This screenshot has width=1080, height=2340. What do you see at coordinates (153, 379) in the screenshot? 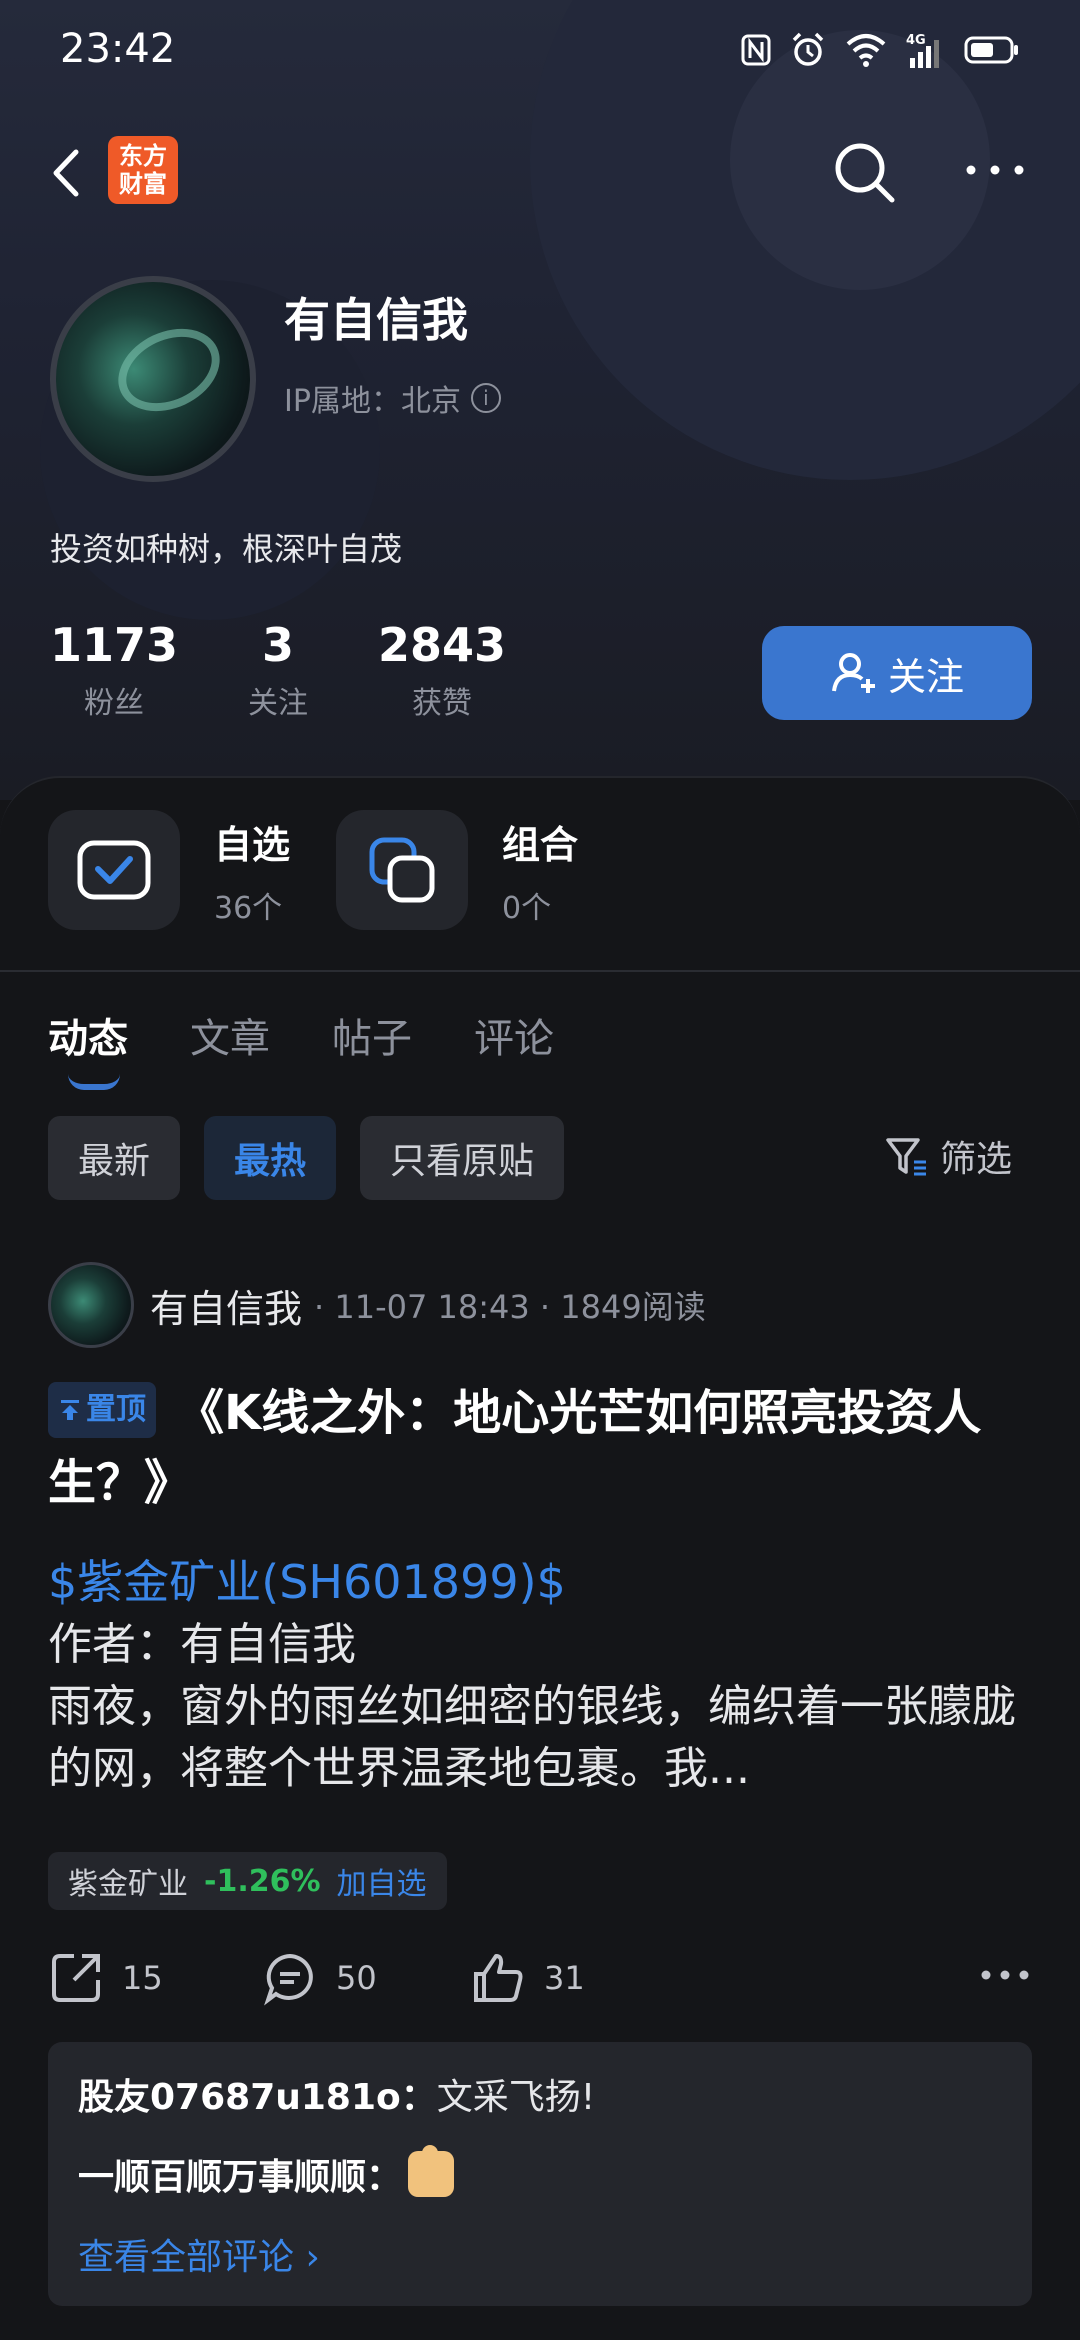
I see `profile-avatar` at bounding box center [153, 379].